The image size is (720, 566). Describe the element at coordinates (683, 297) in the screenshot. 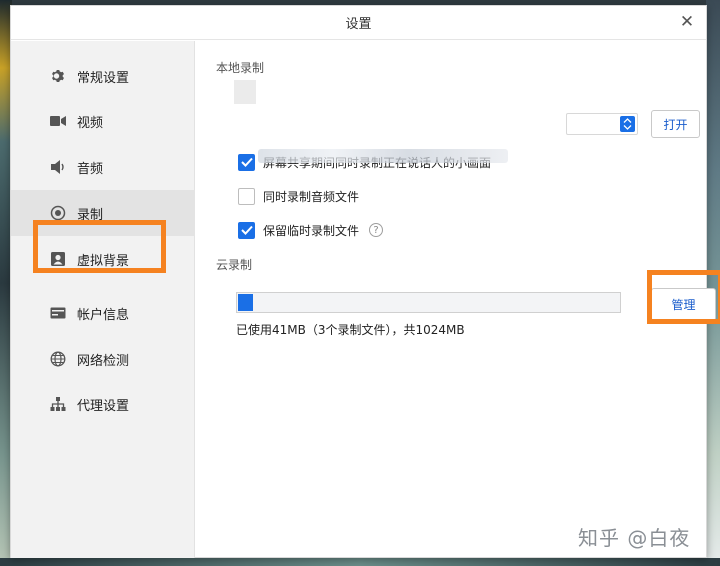

I see `highlight-frame-manage` at that location.